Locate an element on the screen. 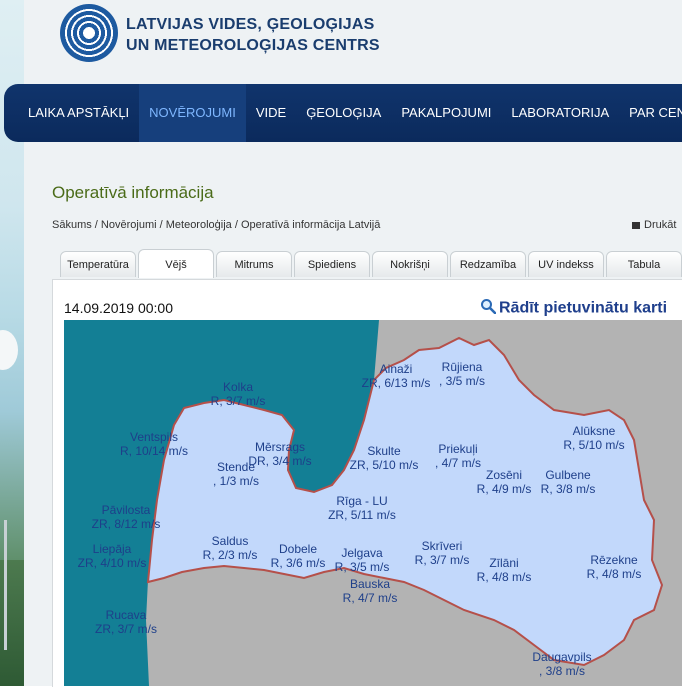  station-name: Stende is located at coordinates (236, 467).